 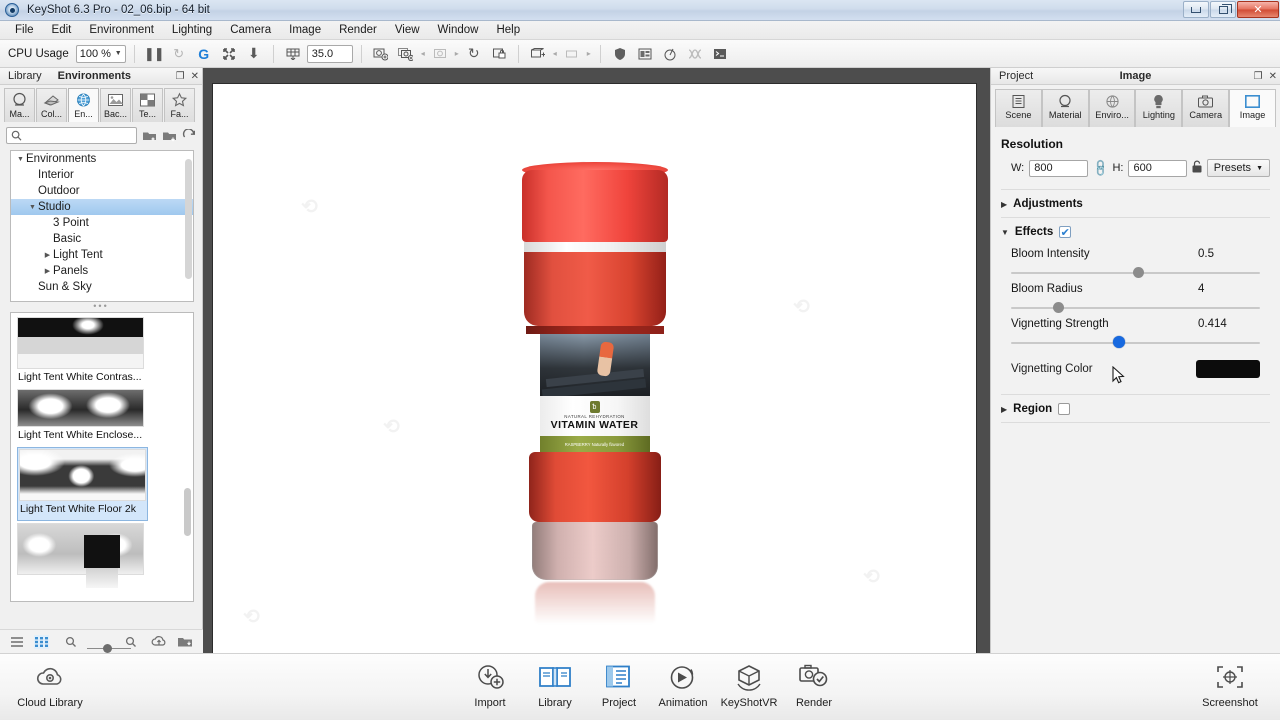 I want to click on height-input: 600, so click(x=1157, y=168).